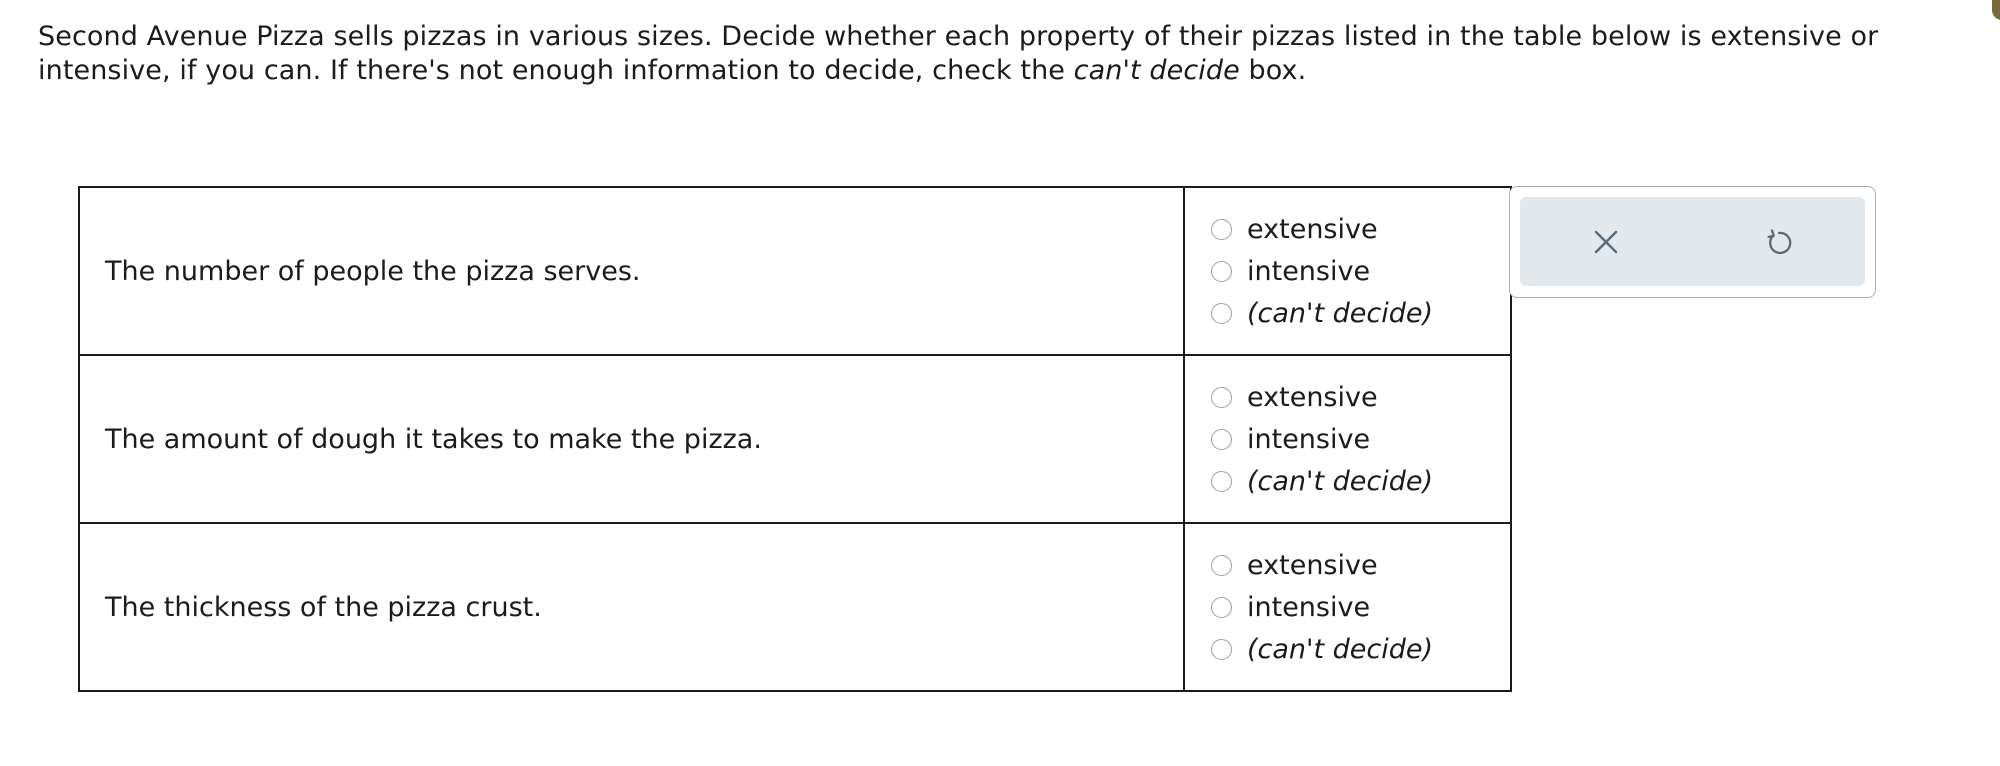 This screenshot has width=2000, height=766. Describe the element at coordinates (631, 271) in the screenshot. I see `property-statement: The number of people the pizza serves.` at that location.